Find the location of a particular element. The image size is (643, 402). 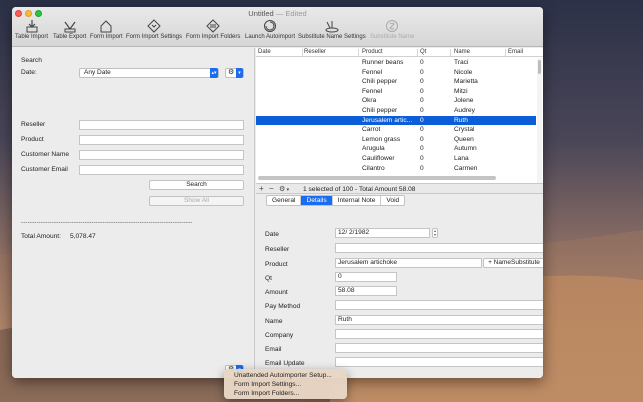

column-header-qt: Qt is located at coordinates (423, 52).